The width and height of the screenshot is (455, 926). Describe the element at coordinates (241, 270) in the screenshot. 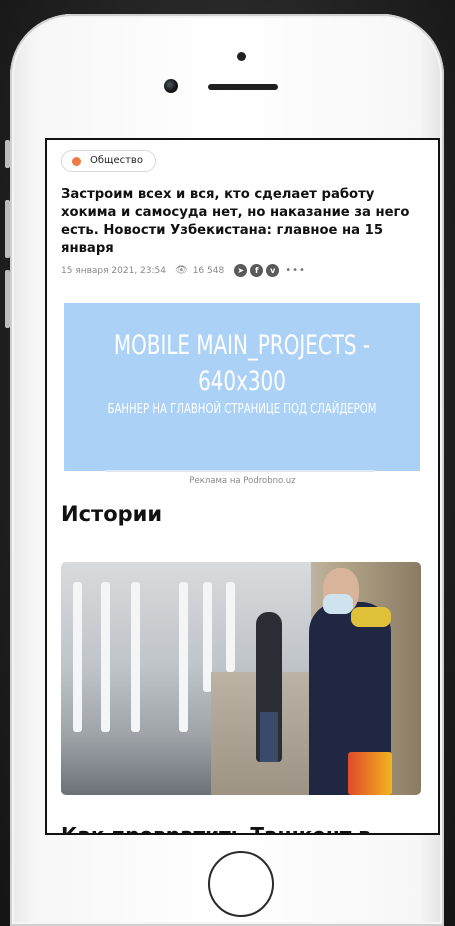

I see `telegram-icon: ➤` at that location.